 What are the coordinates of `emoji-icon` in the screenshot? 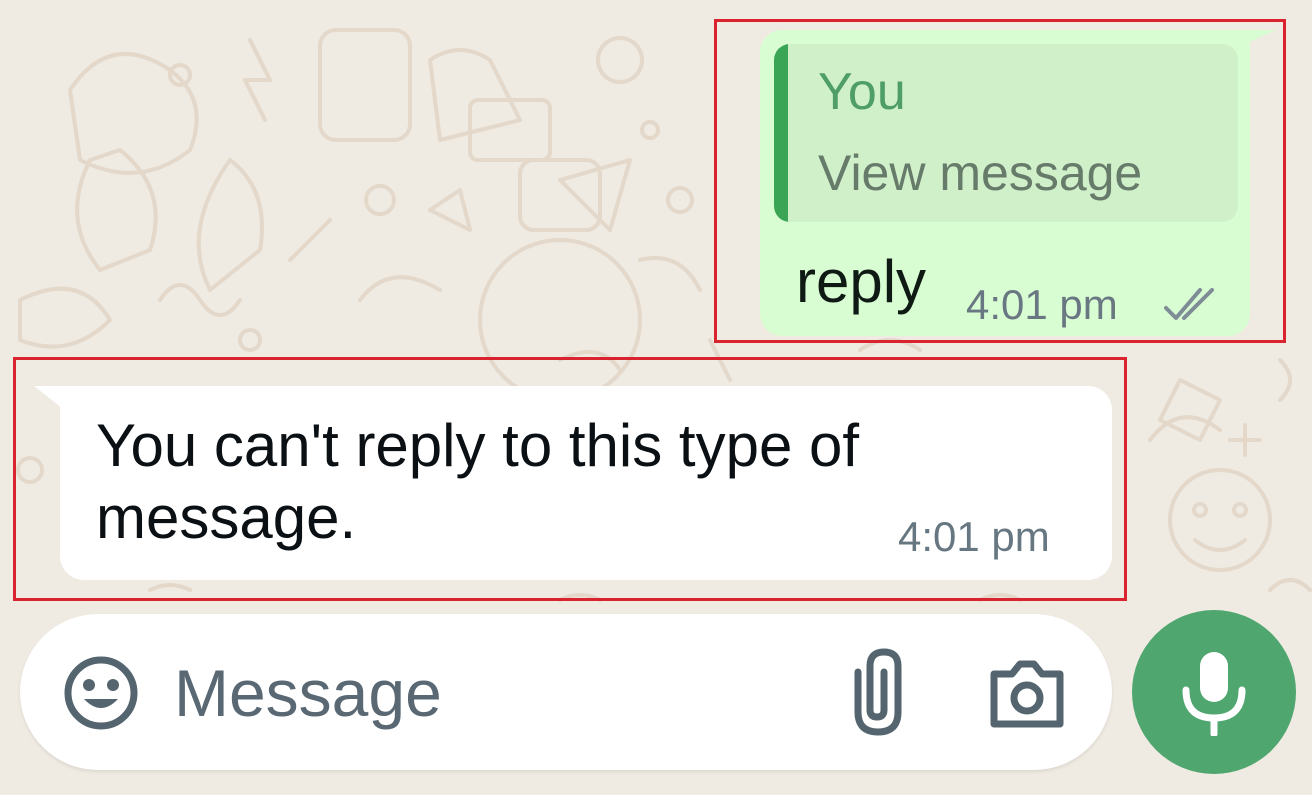 It's located at (101, 693).